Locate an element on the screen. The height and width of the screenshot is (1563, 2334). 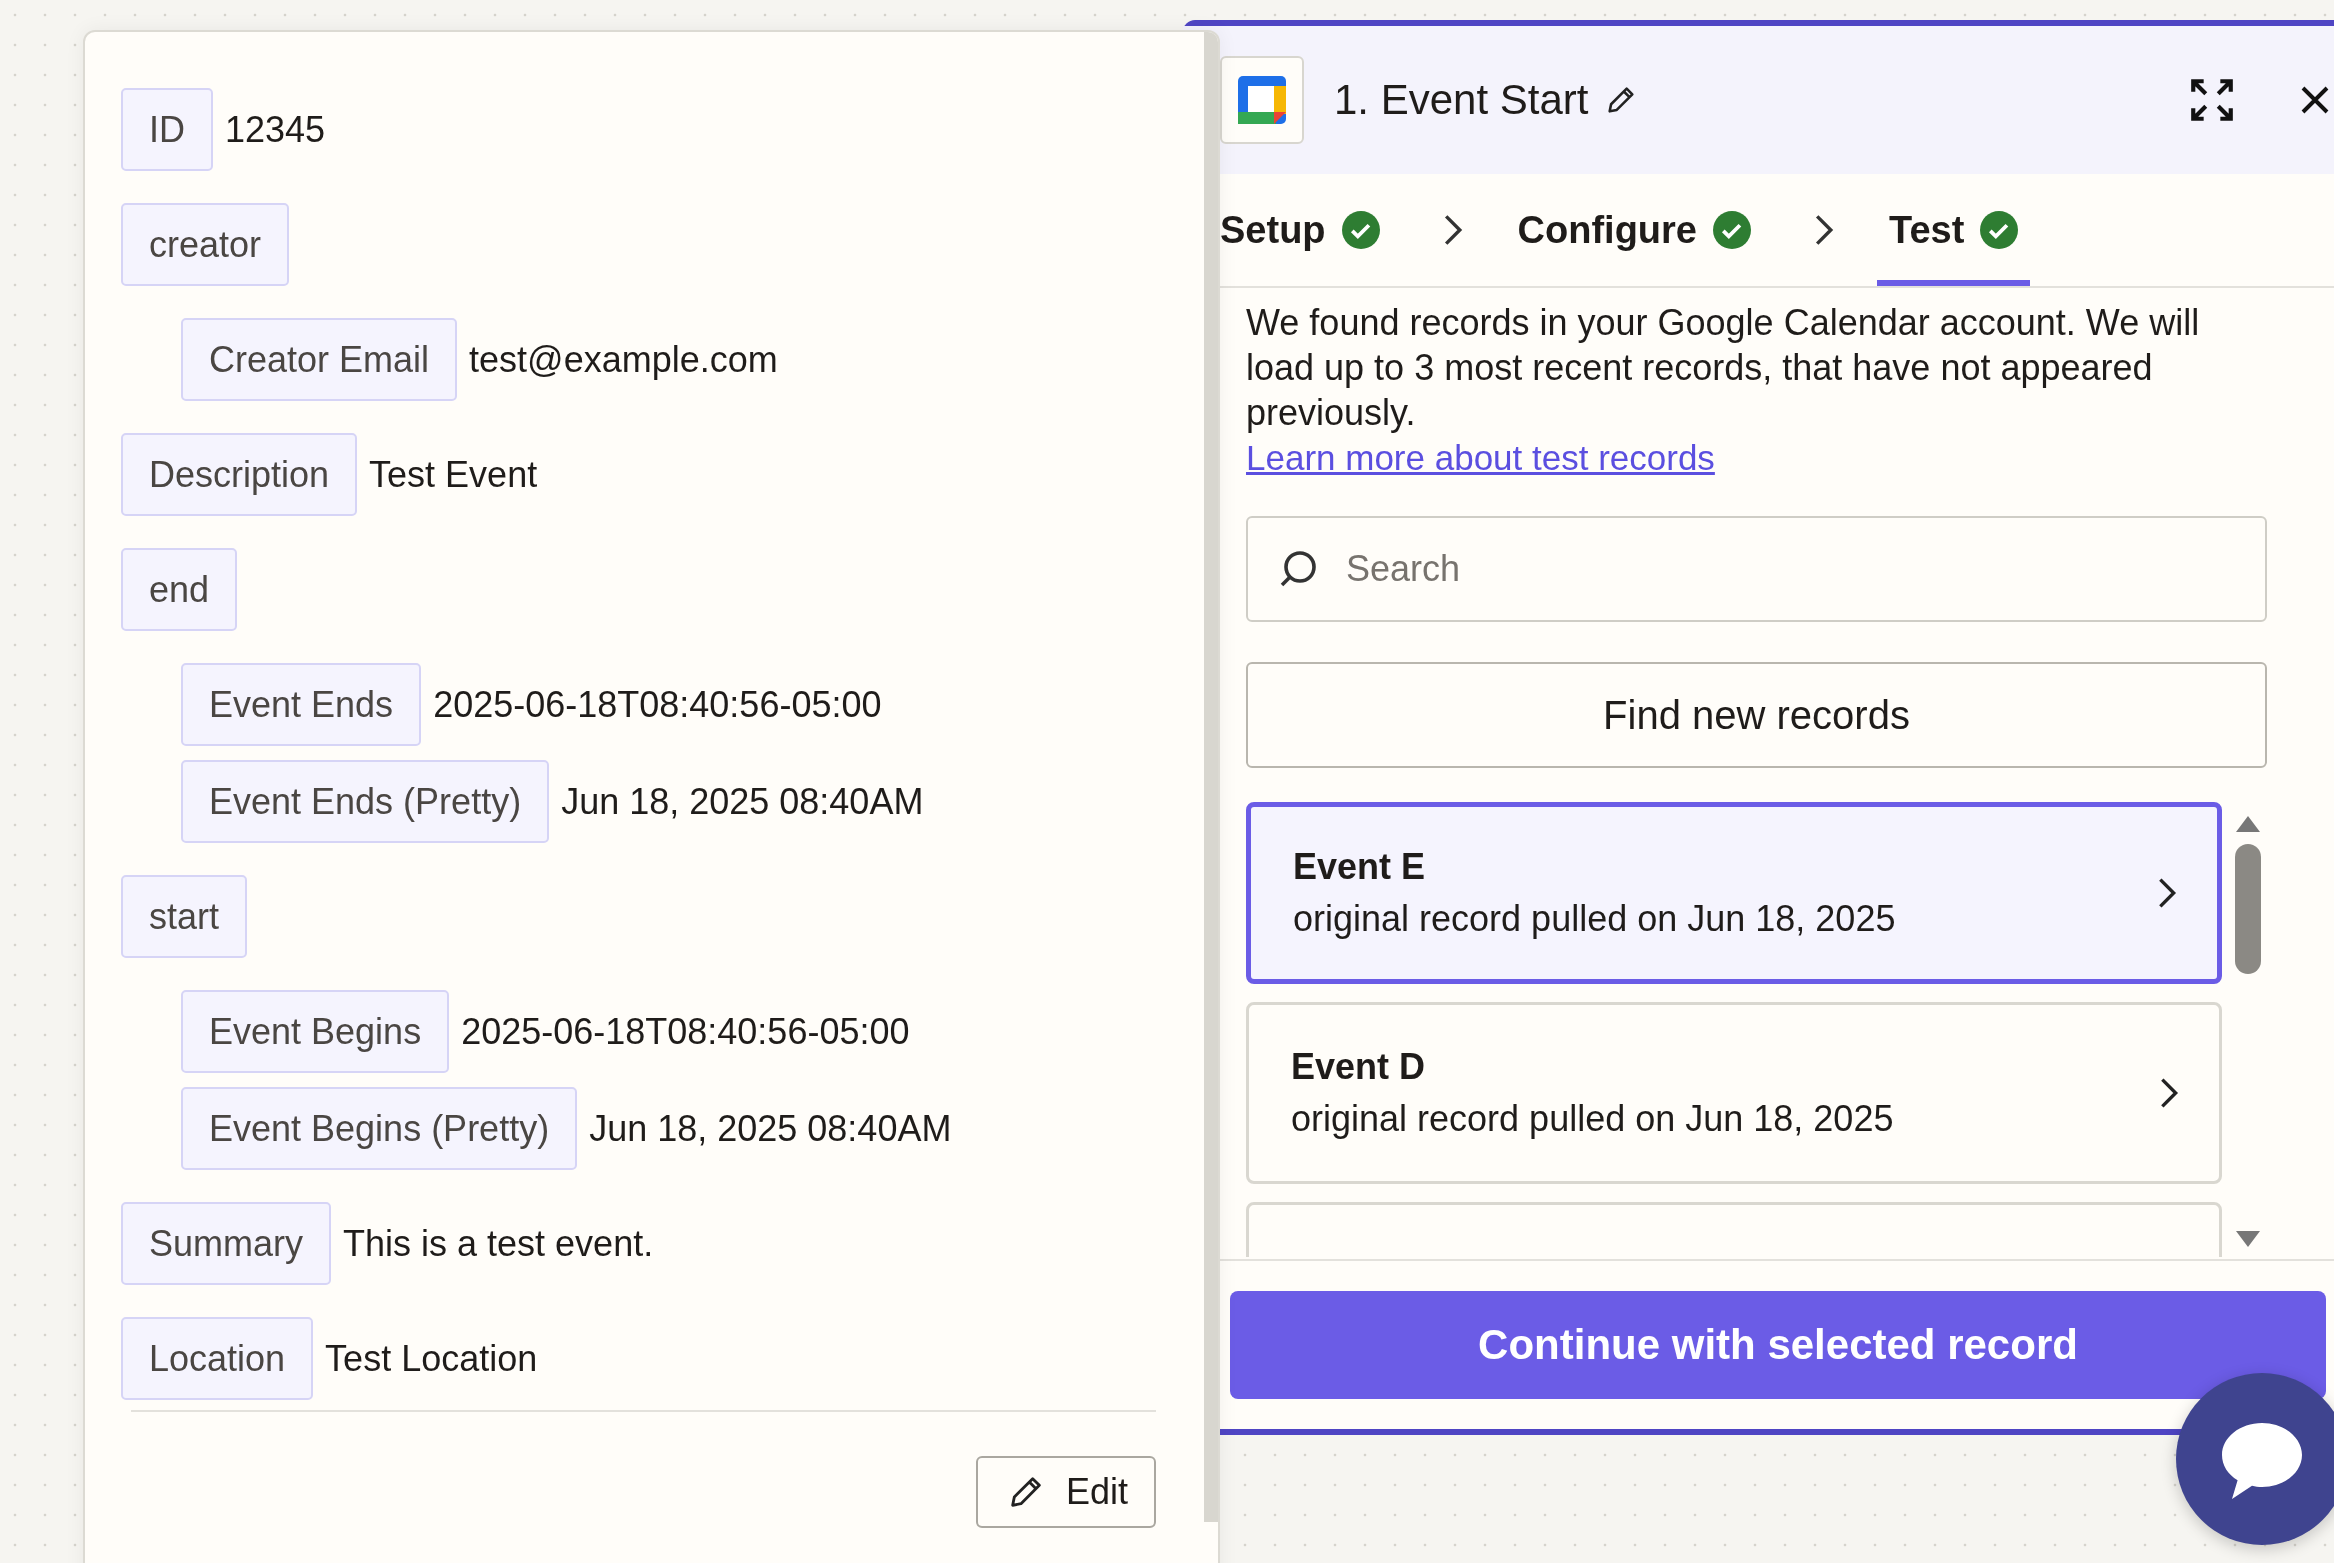
field-value: test@example.com is located at coordinates (623, 359).